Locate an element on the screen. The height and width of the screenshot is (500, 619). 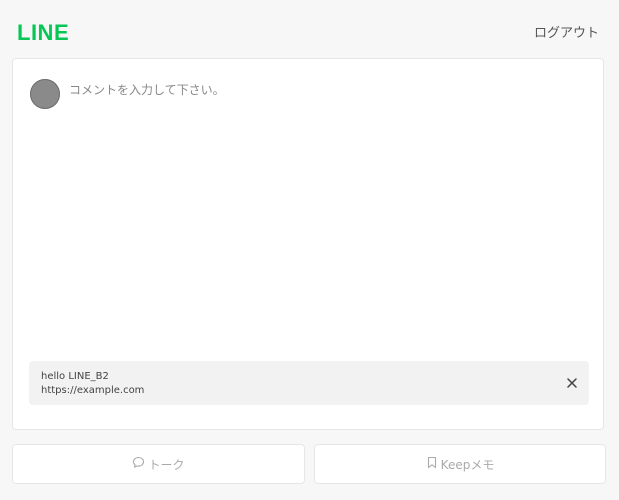
header: LINE ログアウト is located at coordinates (309, 29).